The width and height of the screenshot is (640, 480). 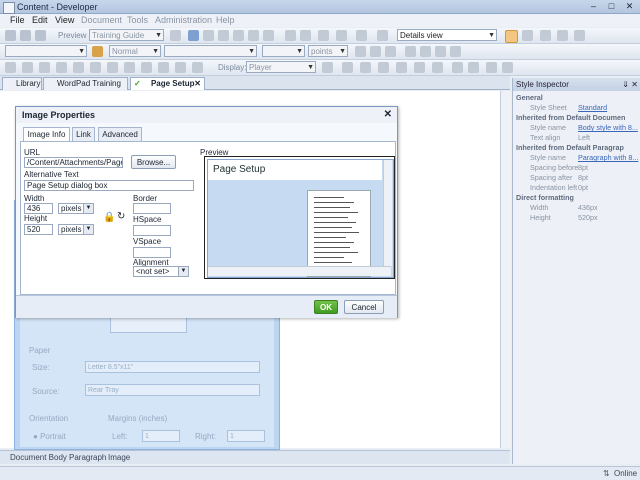 What do you see at coordinates (25, 35) in the screenshot?
I see `open-icon` at bounding box center [25, 35].